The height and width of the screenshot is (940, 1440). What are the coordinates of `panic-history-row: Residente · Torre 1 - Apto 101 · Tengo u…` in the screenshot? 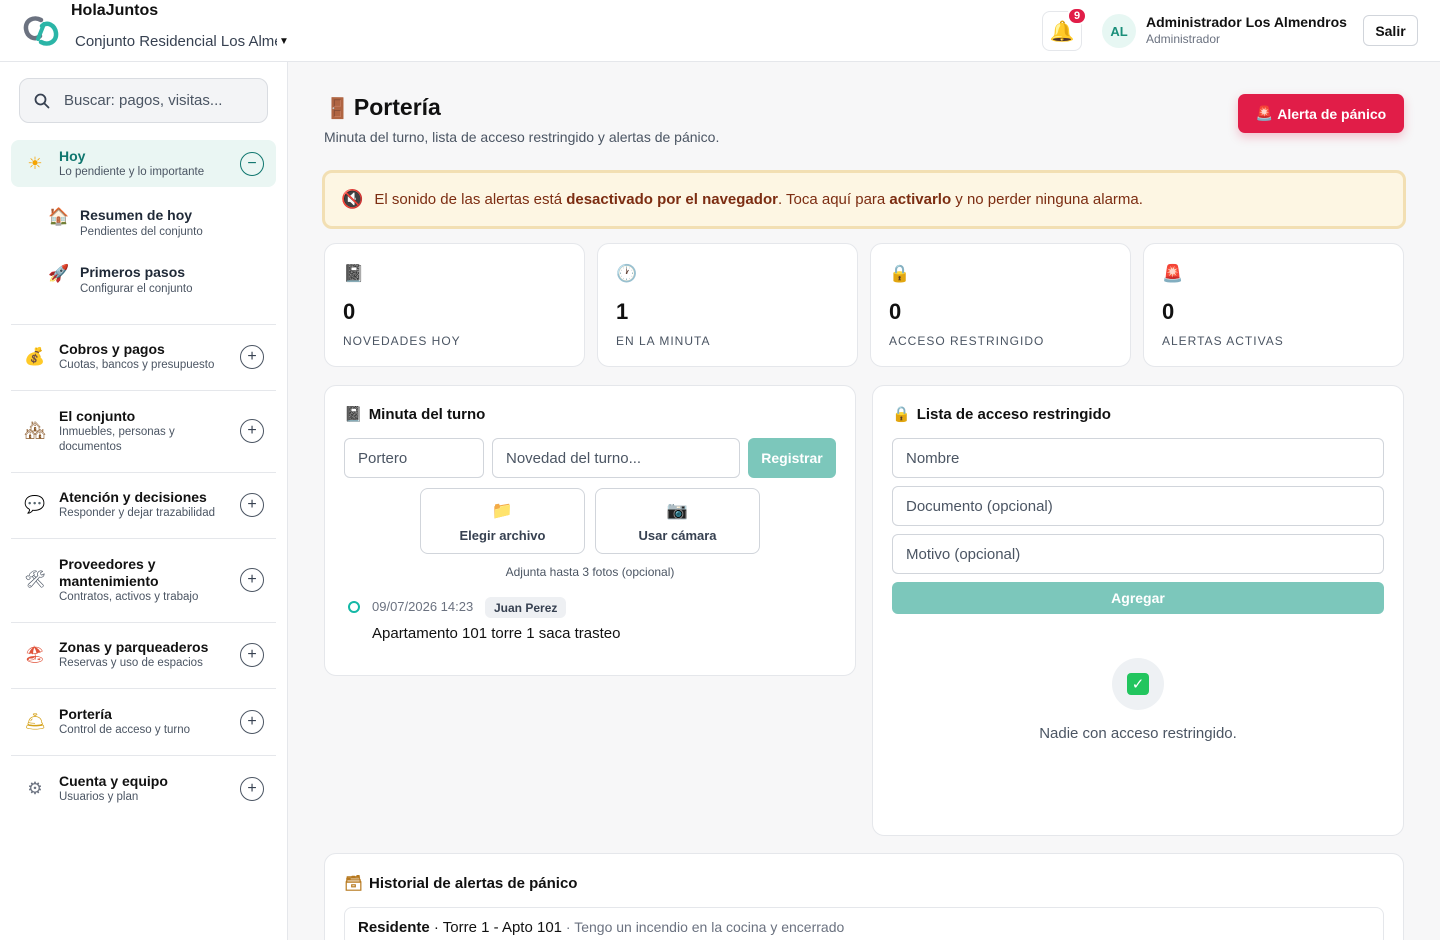 It's located at (864, 923).